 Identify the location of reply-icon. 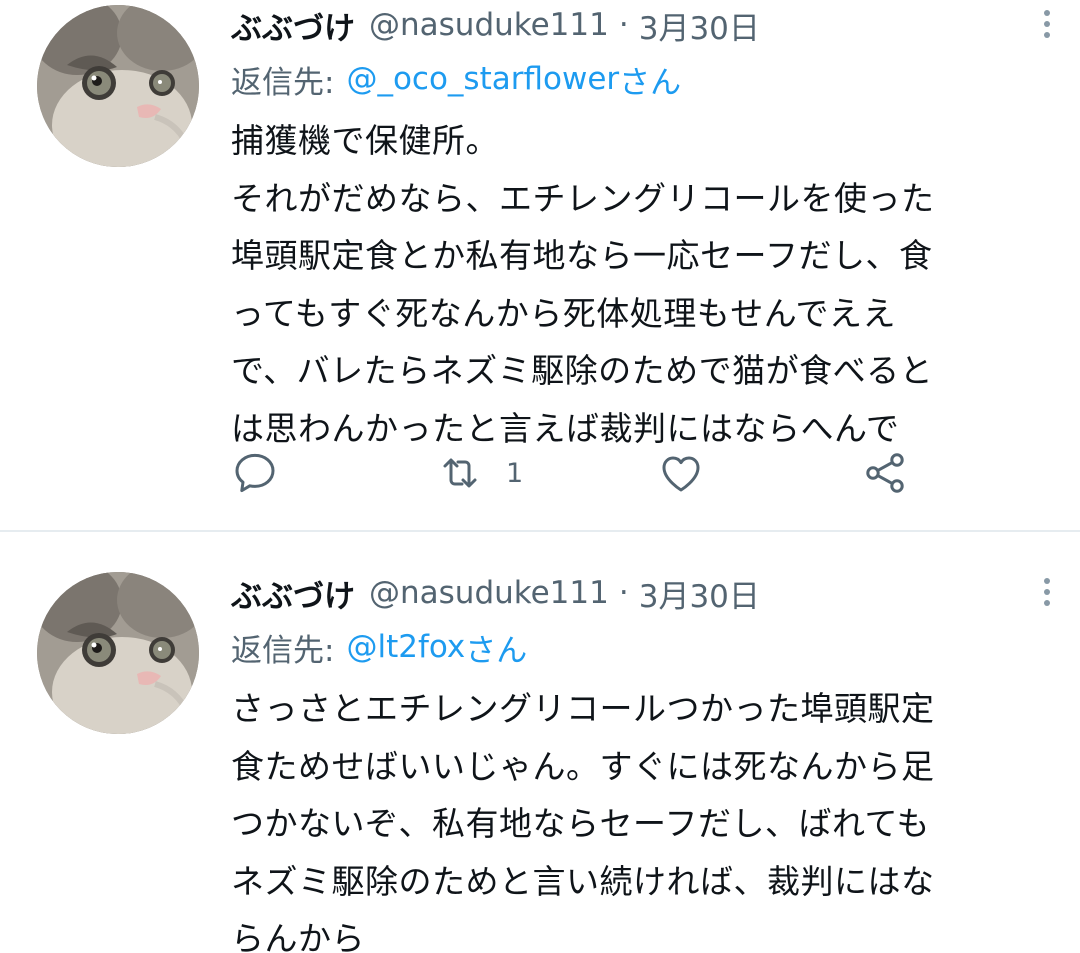
(255, 473).